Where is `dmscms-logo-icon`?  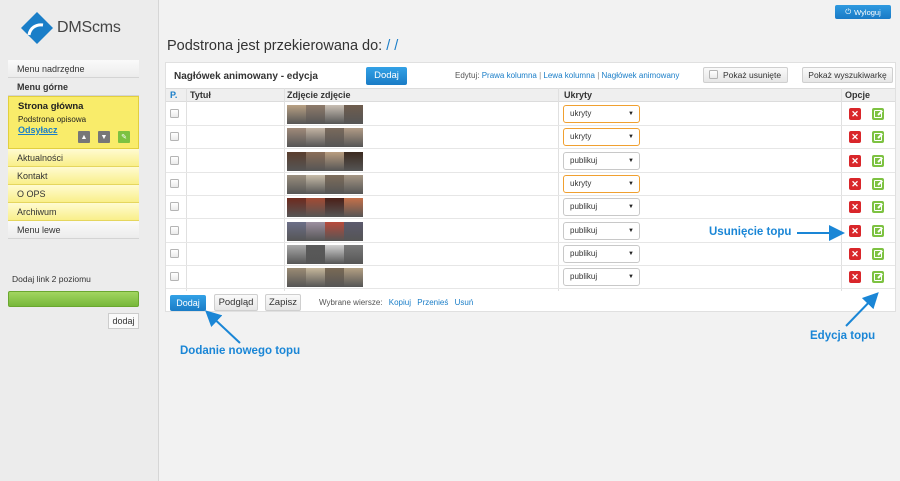
dmscms-logo-icon is located at coordinates (37, 28).